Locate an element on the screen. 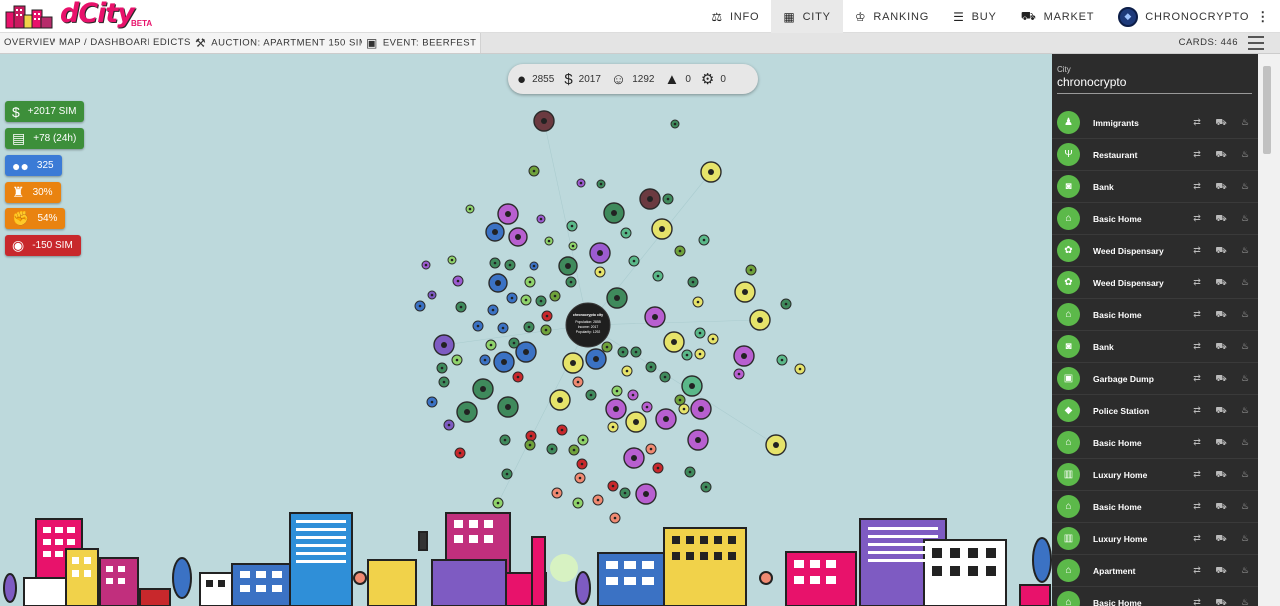 The height and width of the screenshot is (606, 1280). hamburger-menu-icon is located at coordinates (1256, 43).